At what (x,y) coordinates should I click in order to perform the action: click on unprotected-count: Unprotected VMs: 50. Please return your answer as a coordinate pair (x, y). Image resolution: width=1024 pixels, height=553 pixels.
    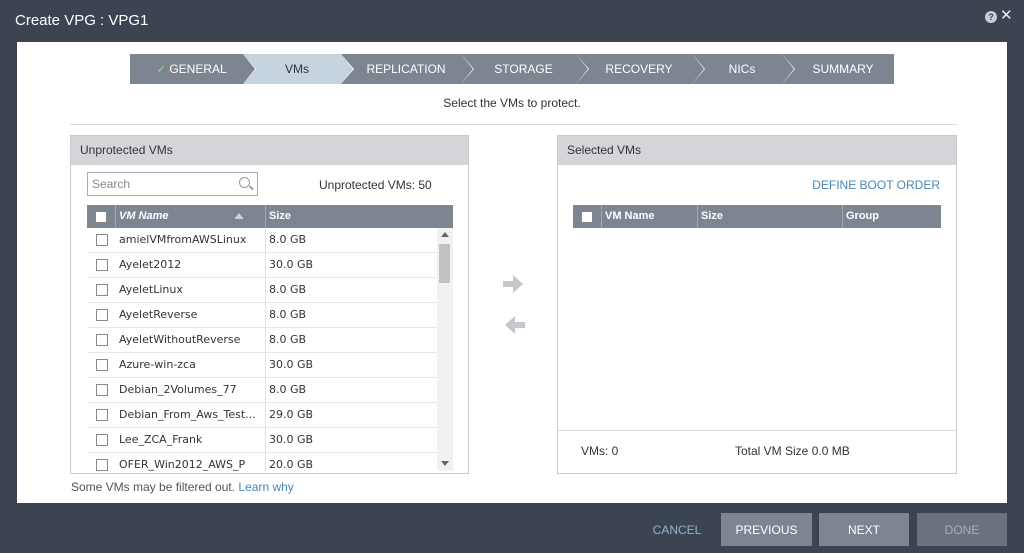
    Looking at the image, I should click on (375, 185).